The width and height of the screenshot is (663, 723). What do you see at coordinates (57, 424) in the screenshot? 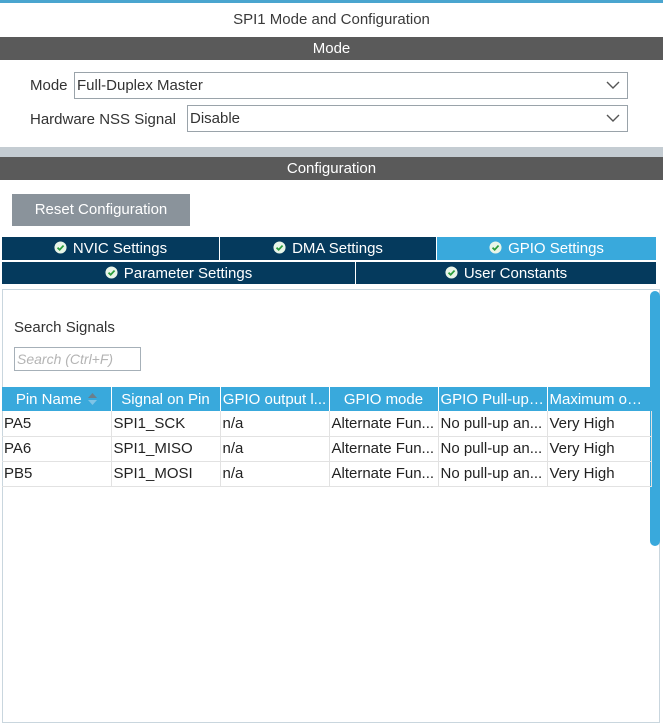
I see `cell-pin-name: PA5` at bounding box center [57, 424].